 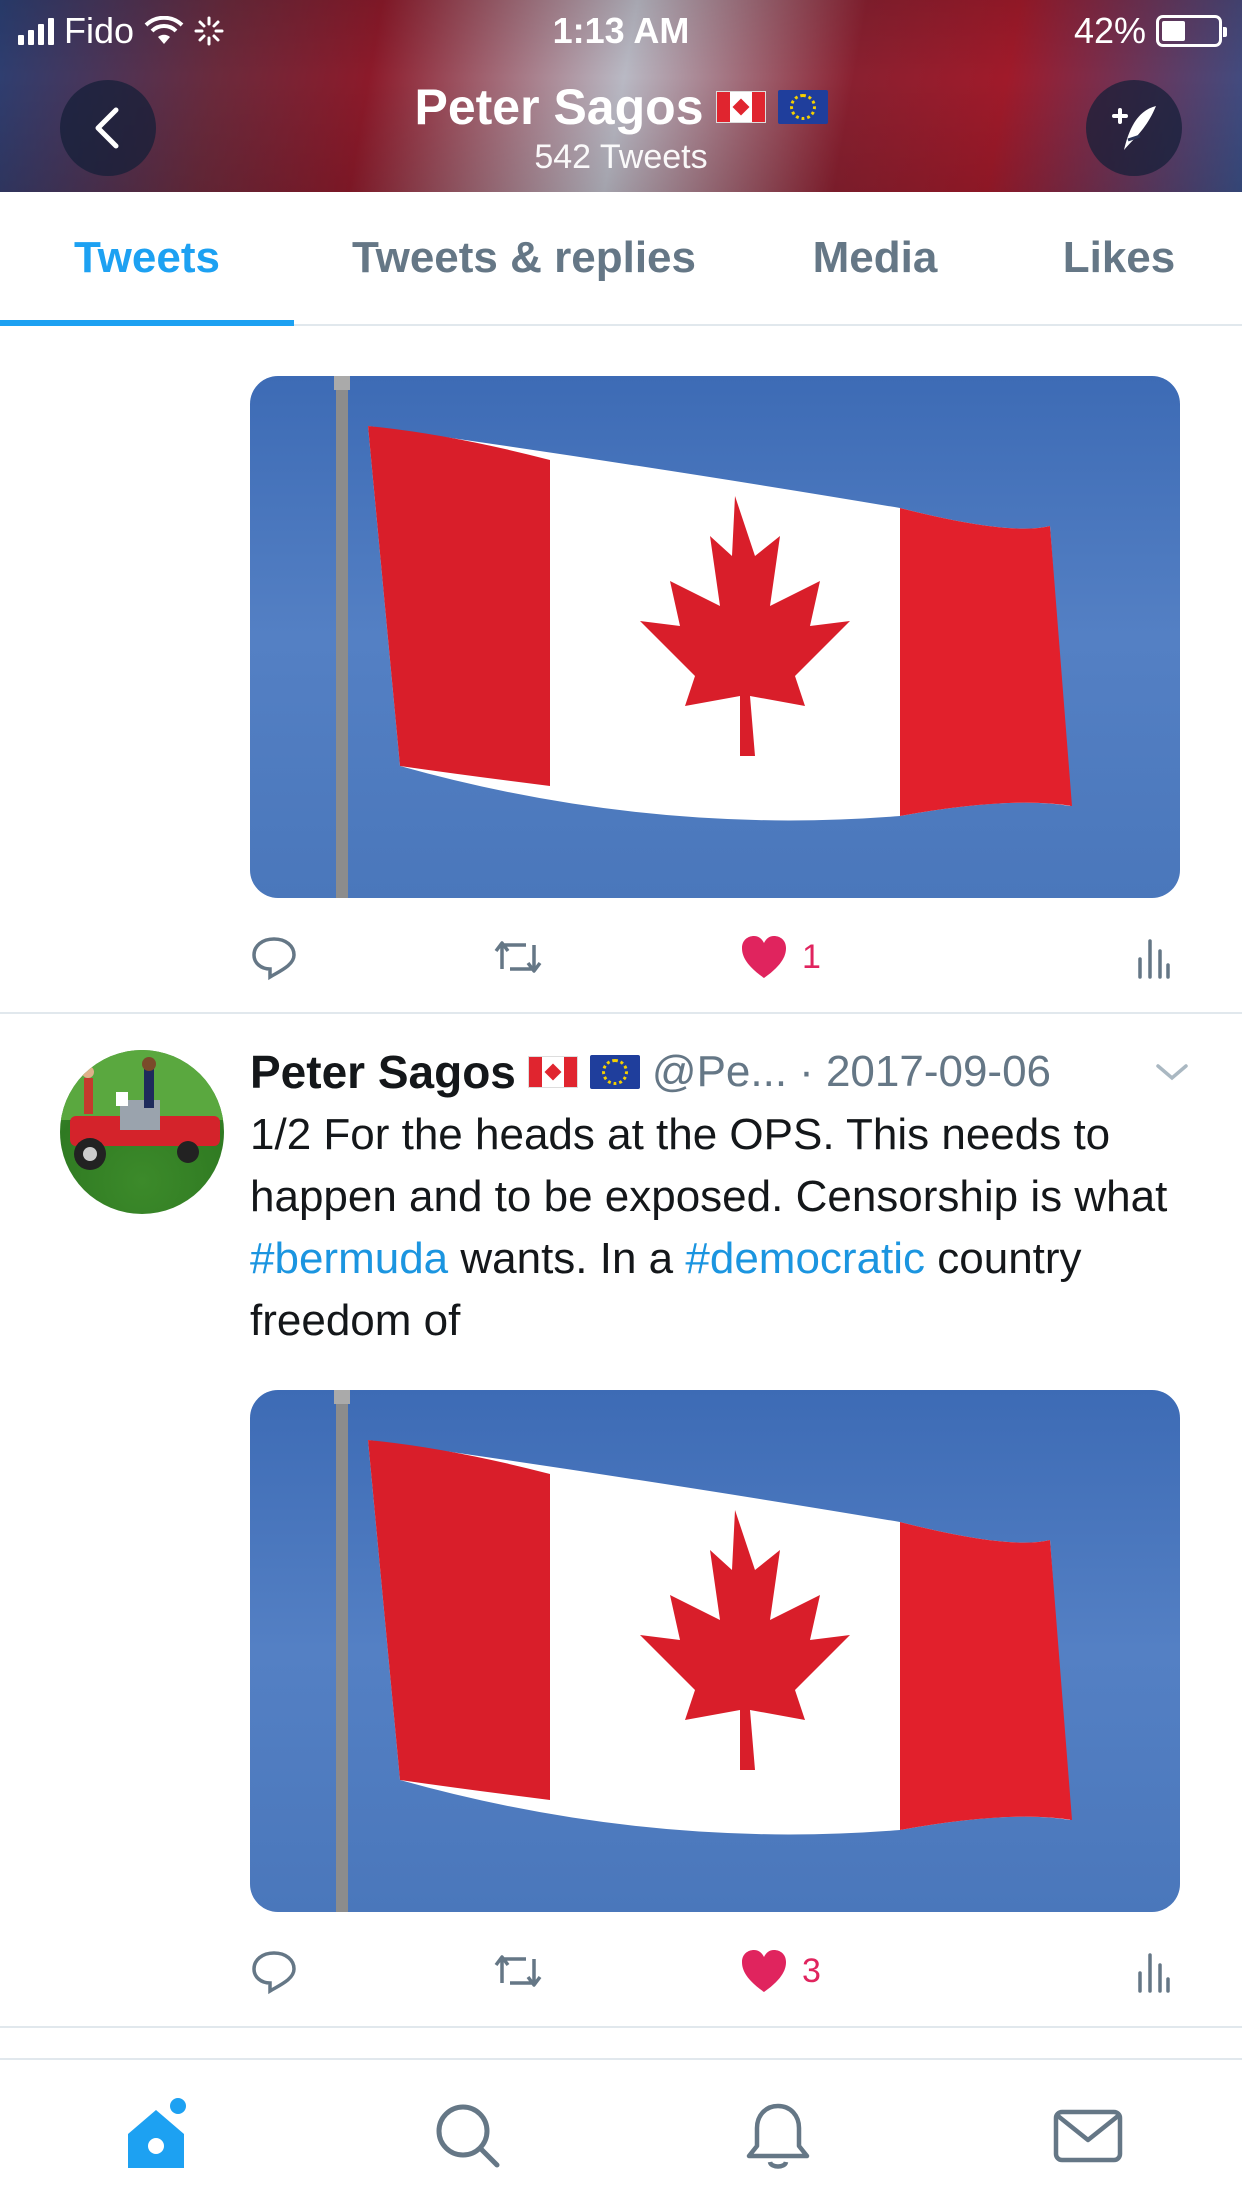 What do you see at coordinates (383, 1072) in the screenshot?
I see `tweet-author-name: Peter Sagos` at bounding box center [383, 1072].